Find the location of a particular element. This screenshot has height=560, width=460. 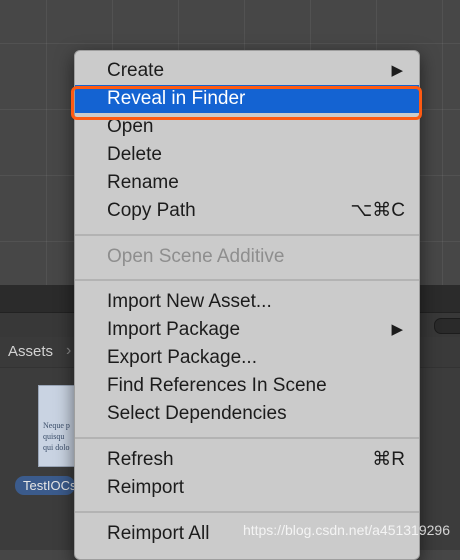

menu-item-label: Select Dependencies is located at coordinates (197, 413).